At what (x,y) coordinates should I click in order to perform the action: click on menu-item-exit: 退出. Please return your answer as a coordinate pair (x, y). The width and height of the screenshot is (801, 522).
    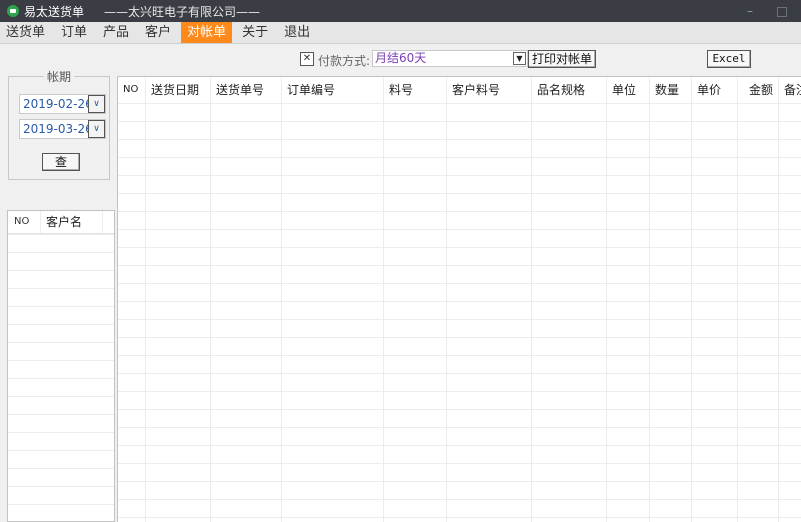
    Looking at the image, I should click on (297, 32).